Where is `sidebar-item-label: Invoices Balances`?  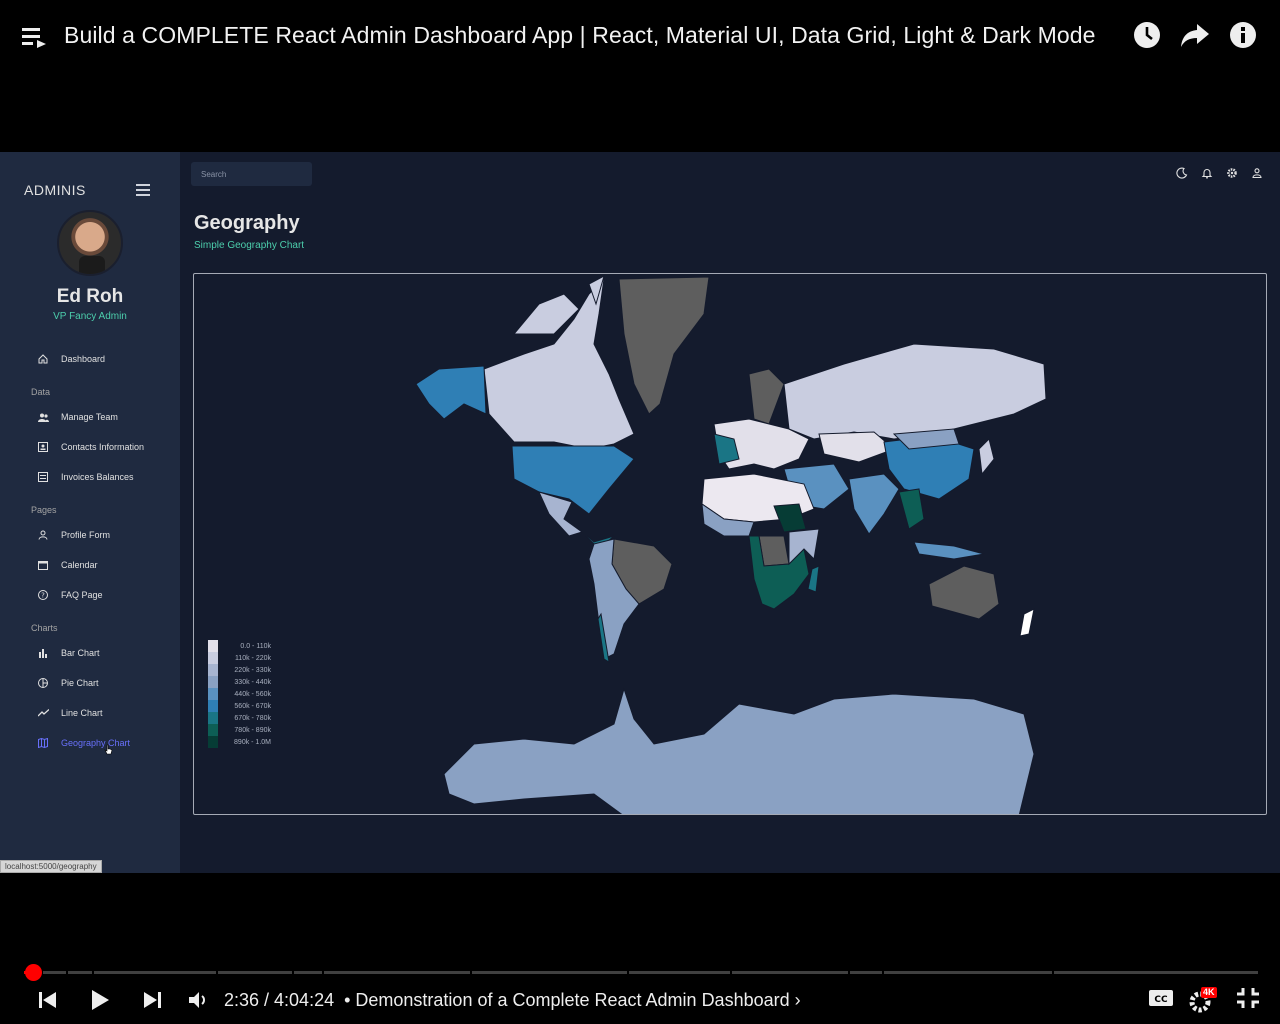 sidebar-item-label: Invoices Balances is located at coordinates (97, 477).